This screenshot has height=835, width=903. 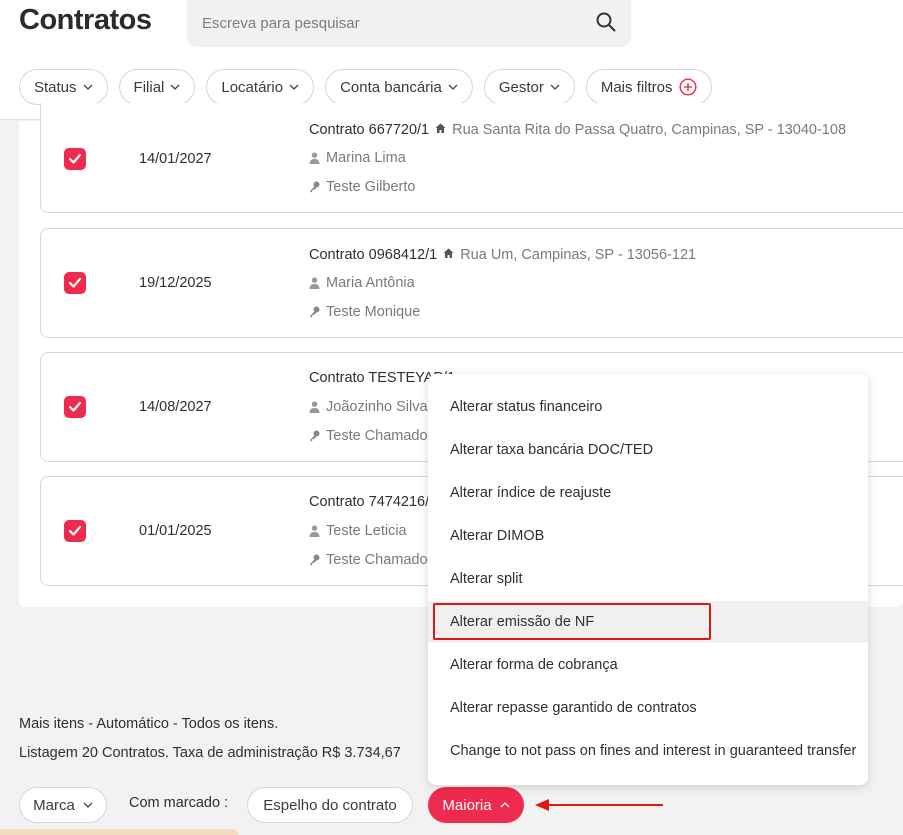 I want to click on page-title: Contratos, so click(x=85, y=20).